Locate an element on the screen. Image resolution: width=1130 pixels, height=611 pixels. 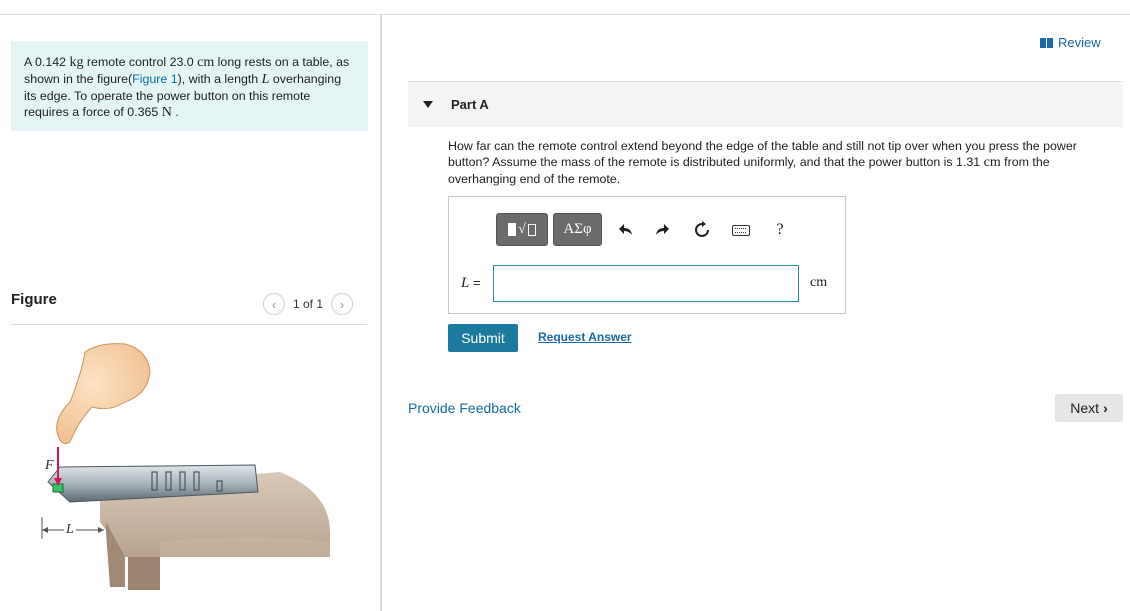
part-a-header: Part A is located at coordinates (765, 104).